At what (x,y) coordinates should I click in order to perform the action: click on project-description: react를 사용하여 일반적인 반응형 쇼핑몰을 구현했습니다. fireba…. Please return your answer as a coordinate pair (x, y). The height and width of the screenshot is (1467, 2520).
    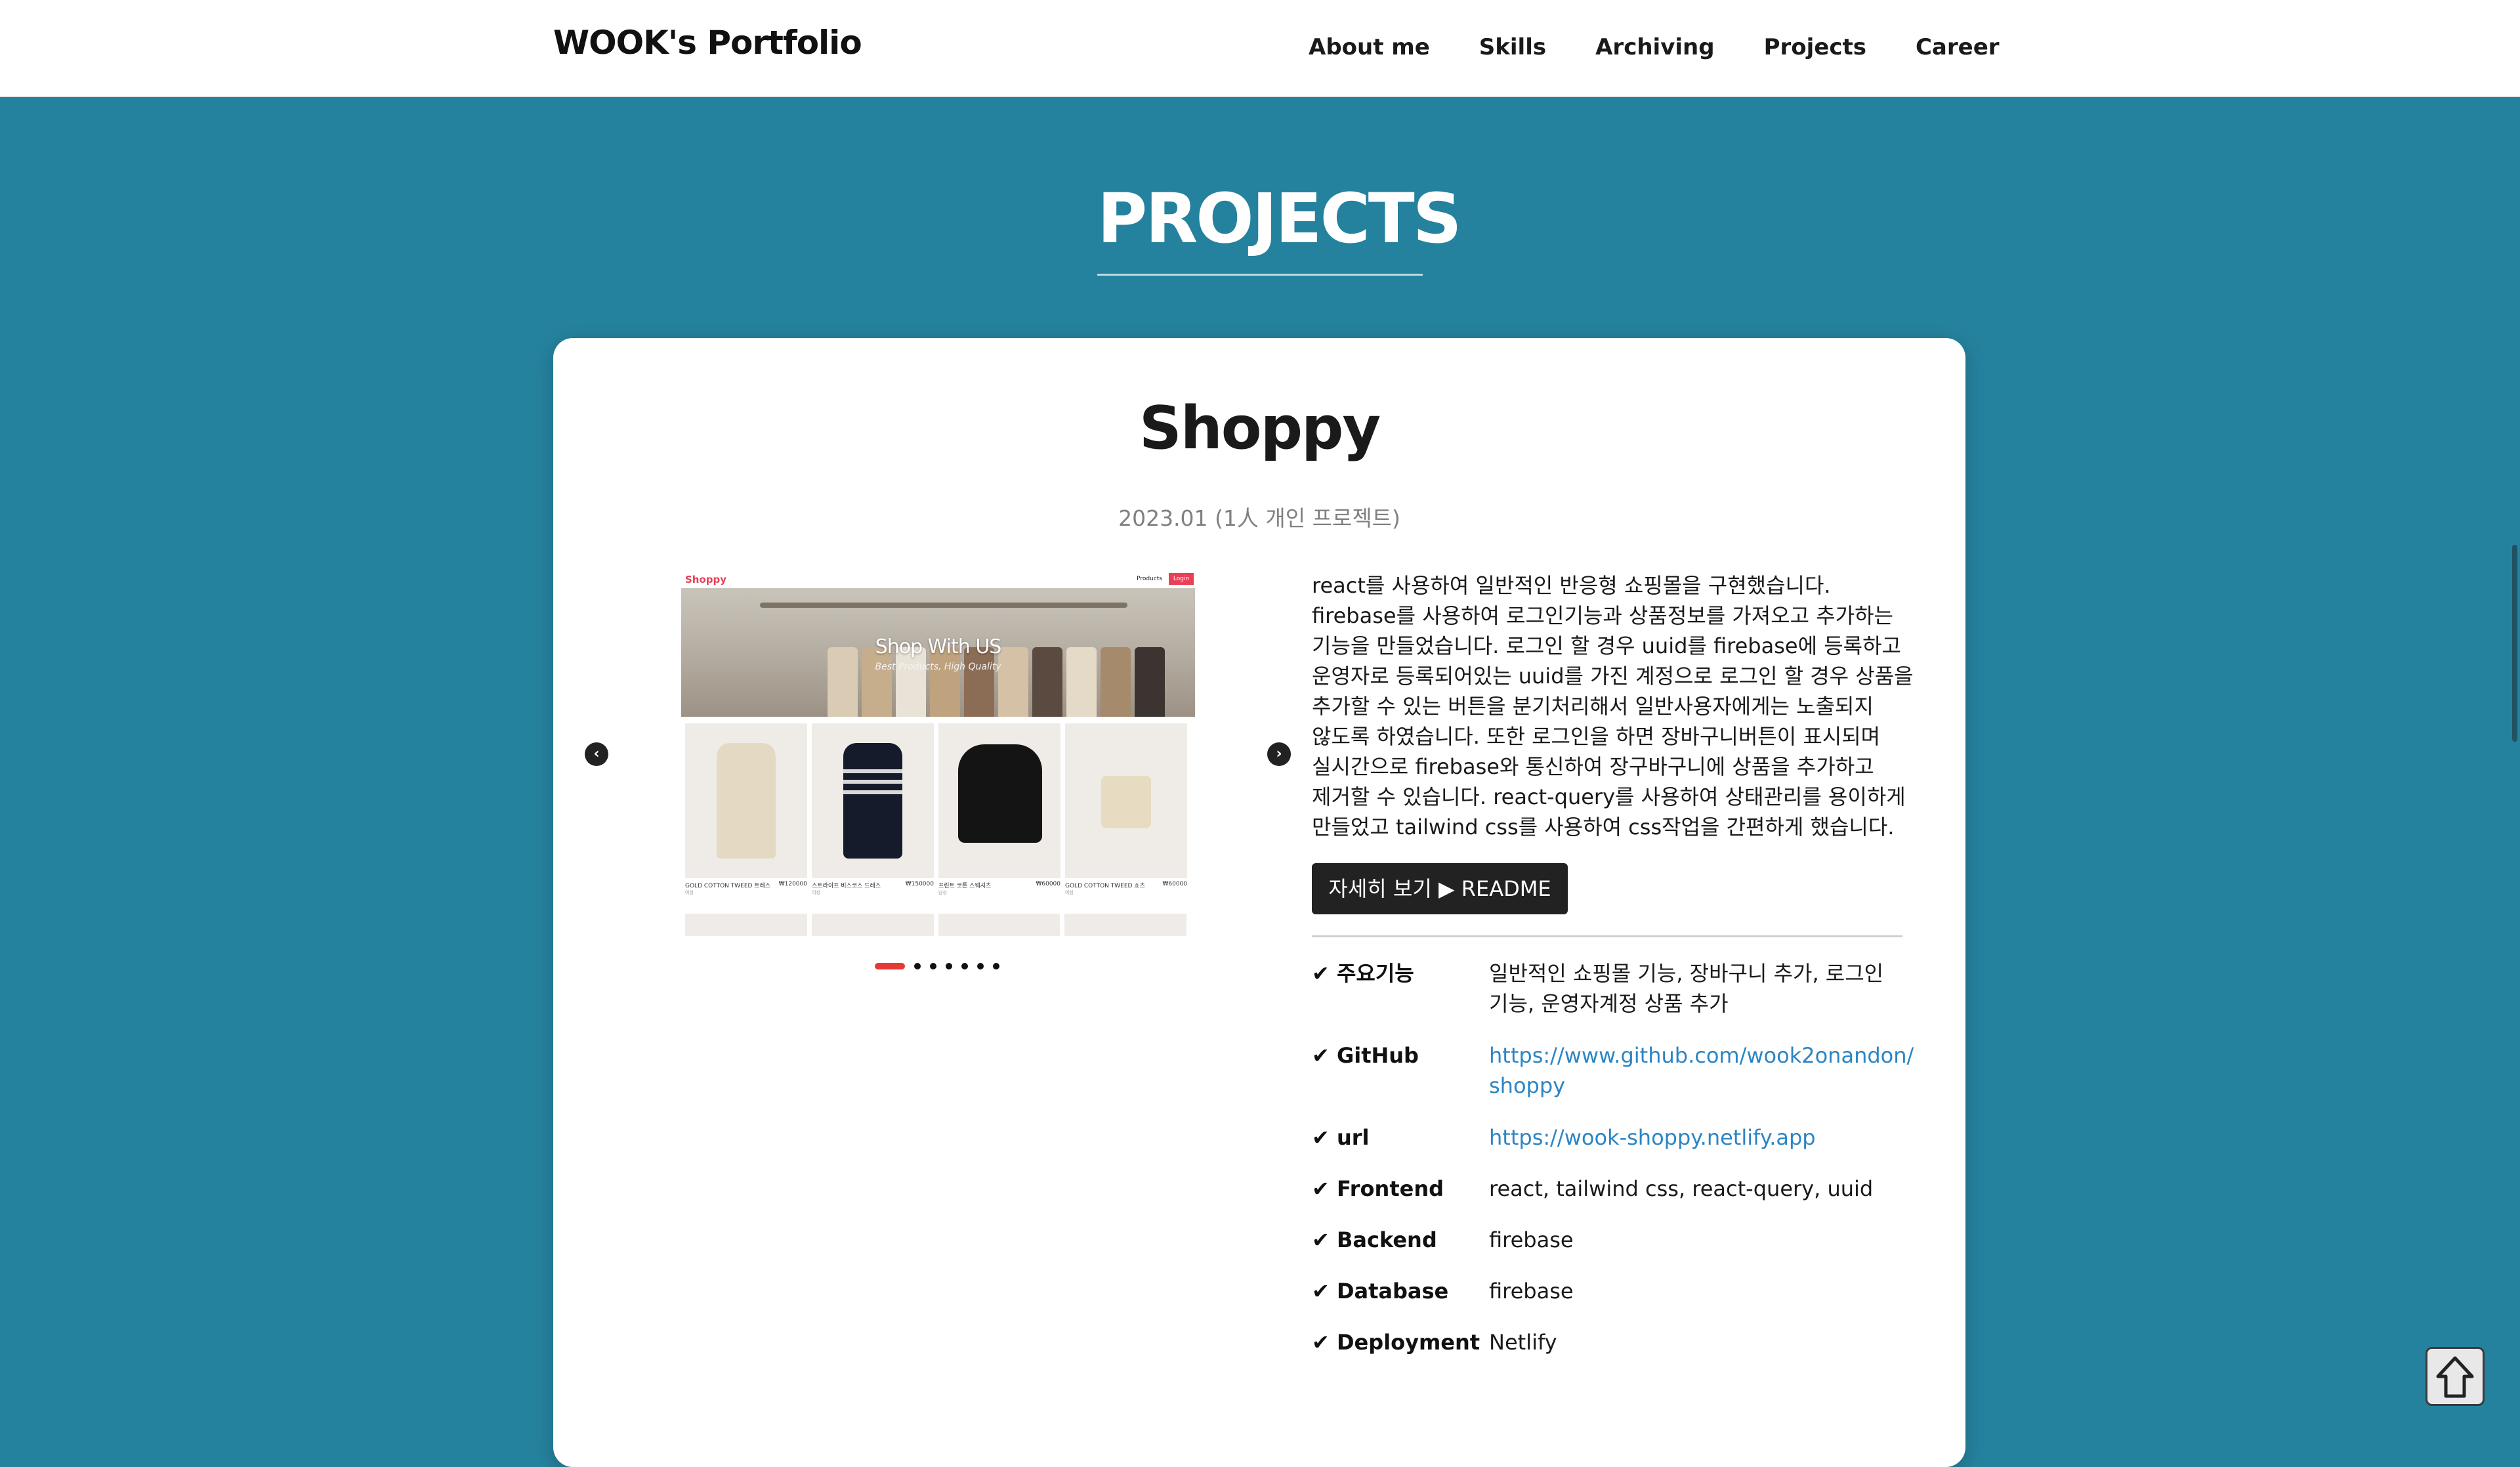
    Looking at the image, I should click on (1614, 706).